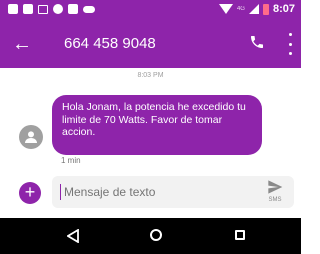 The image size is (320, 254). What do you see at coordinates (43, 9) in the screenshot?
I see `chat-icon` at bounding box center [43, 9].